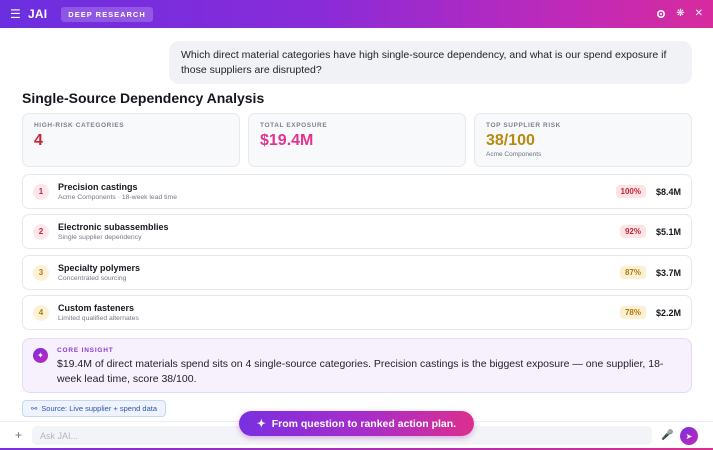 The width and height of the screenshot is (713, 450). I want to click on kpi-value: 38/100, so click(510, 140).